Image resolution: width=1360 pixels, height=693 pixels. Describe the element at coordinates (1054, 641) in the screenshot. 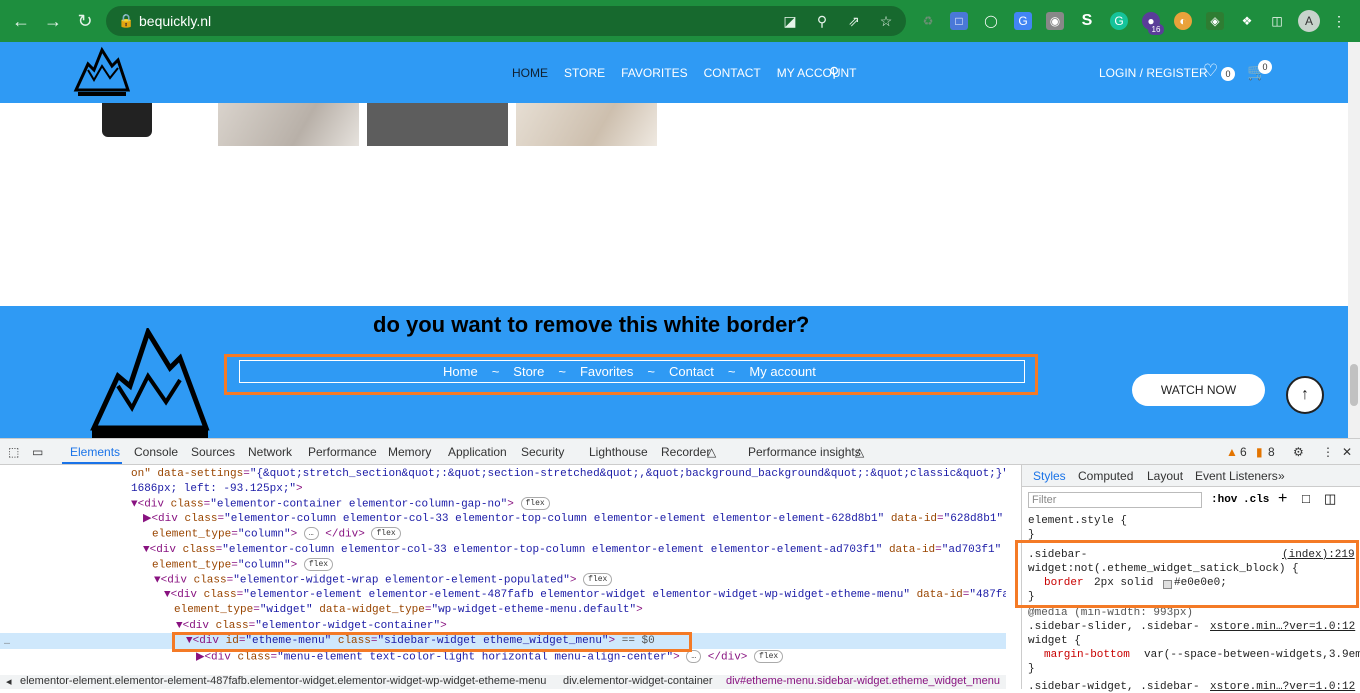

I see `rule-selector-continued: widget {` at that location.